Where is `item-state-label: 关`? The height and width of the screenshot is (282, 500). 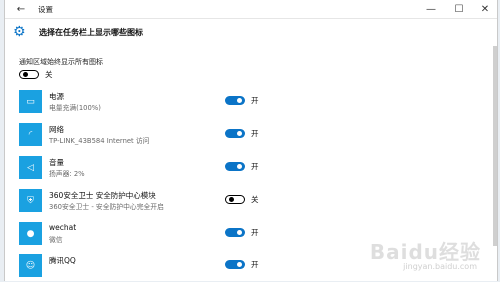 item-state-label: 关 is located at coordinates (255, 199).